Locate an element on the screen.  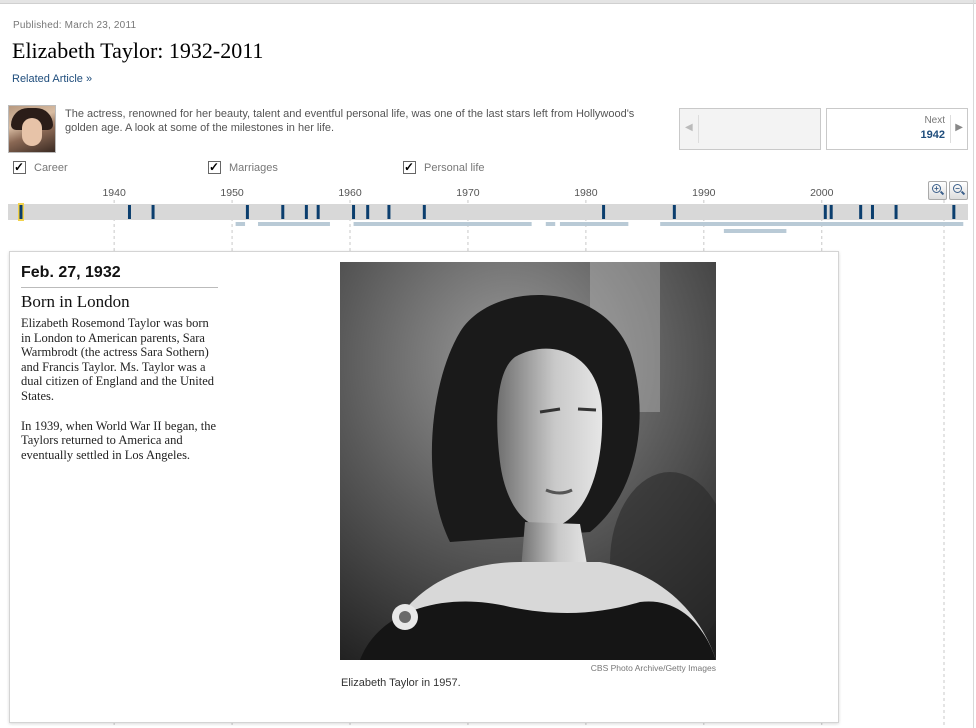
prev-event-button: ◀ is located at coordinates (750, 129).